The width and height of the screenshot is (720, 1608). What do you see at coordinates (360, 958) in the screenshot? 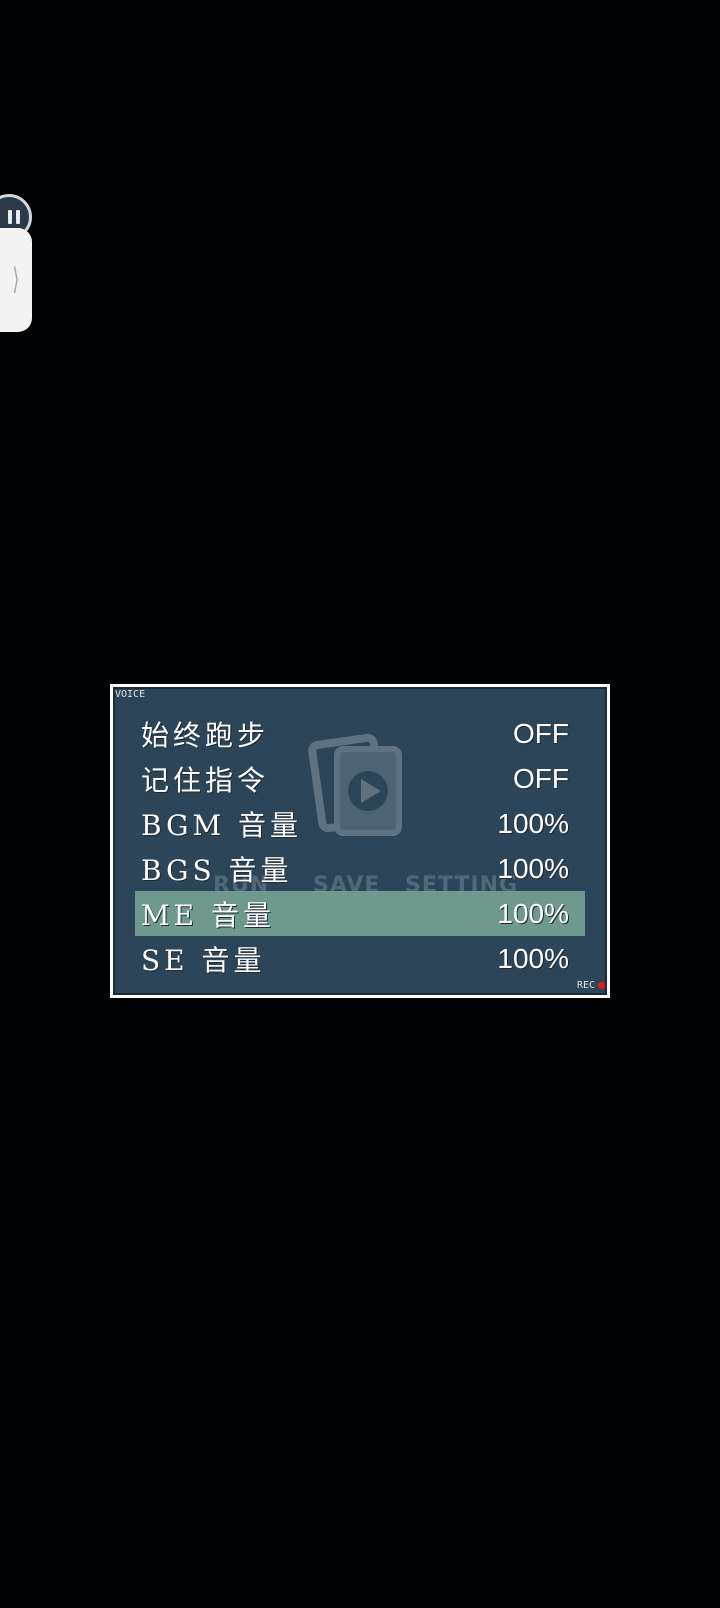
I see `option-se-volume: SE 音量 100%` at bounding box center [360, 958].